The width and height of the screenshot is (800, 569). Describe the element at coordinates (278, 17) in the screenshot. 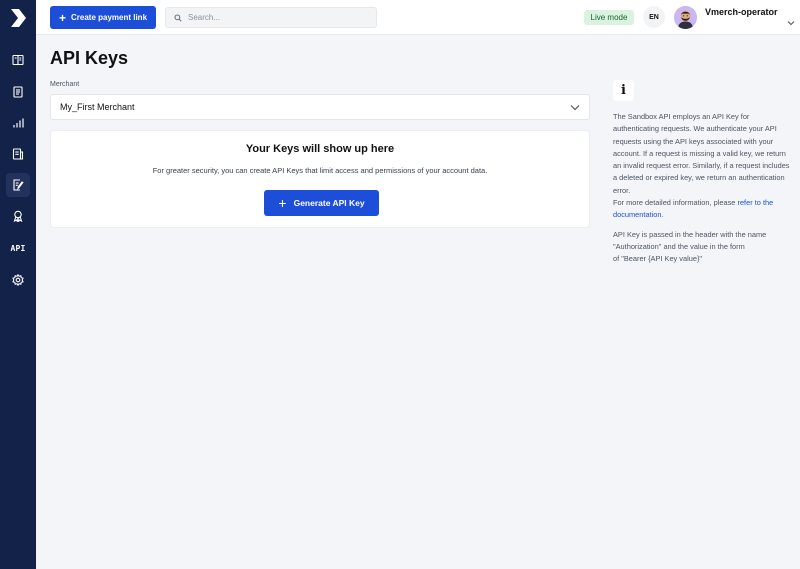

I see `search-input` at that location.